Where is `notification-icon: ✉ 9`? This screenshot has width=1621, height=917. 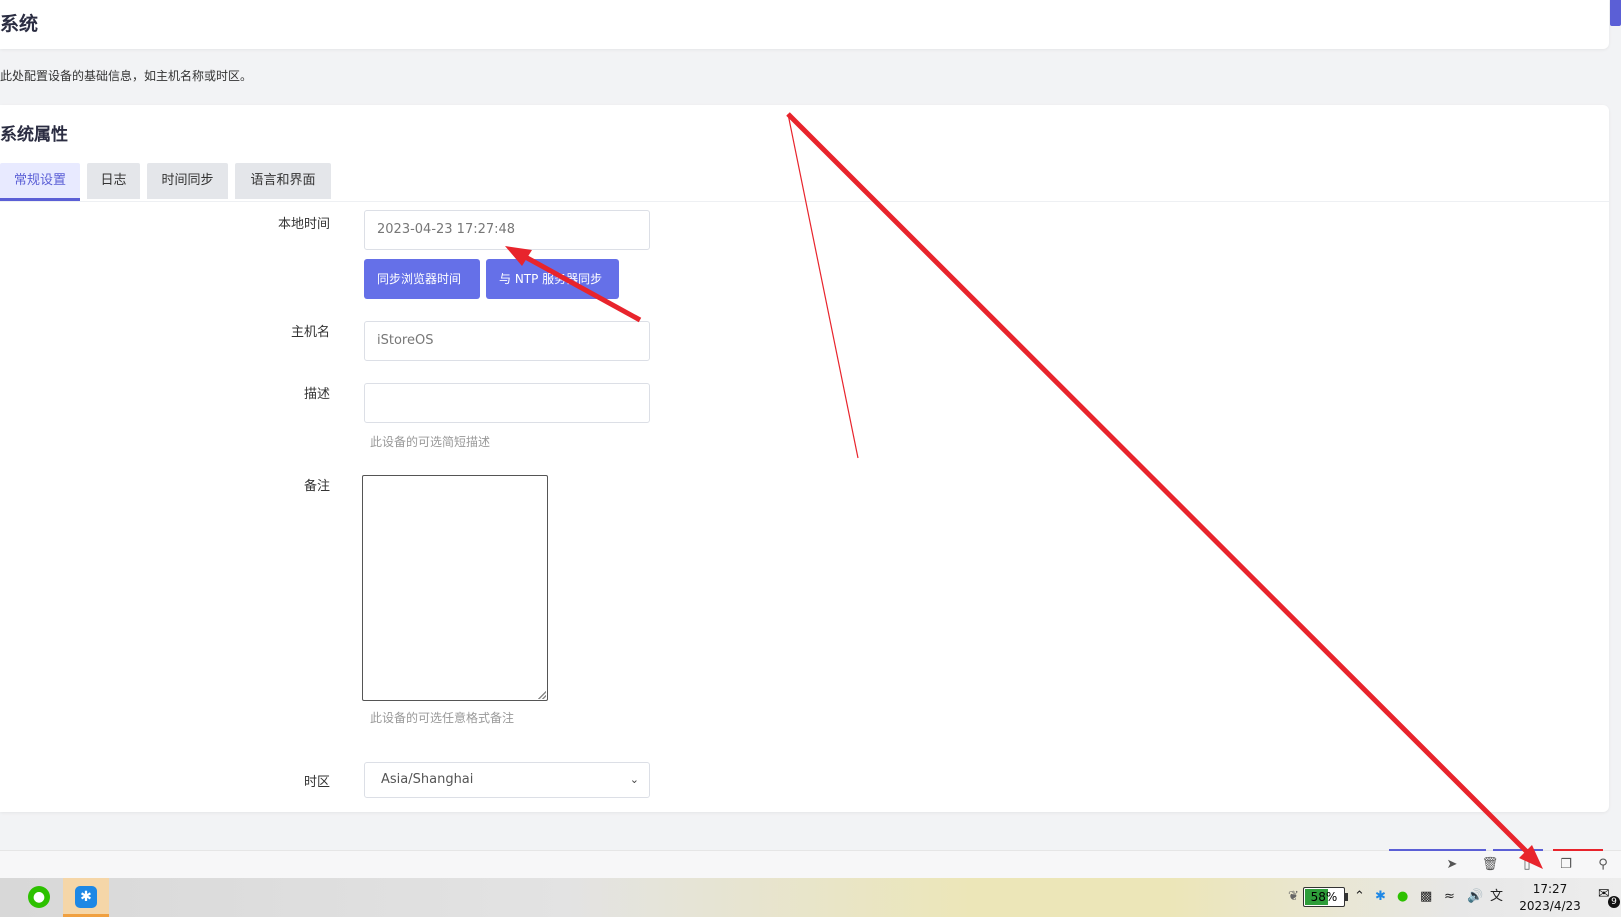
notification-icon: ✉ 9 is located at coordinates (1609, 897).